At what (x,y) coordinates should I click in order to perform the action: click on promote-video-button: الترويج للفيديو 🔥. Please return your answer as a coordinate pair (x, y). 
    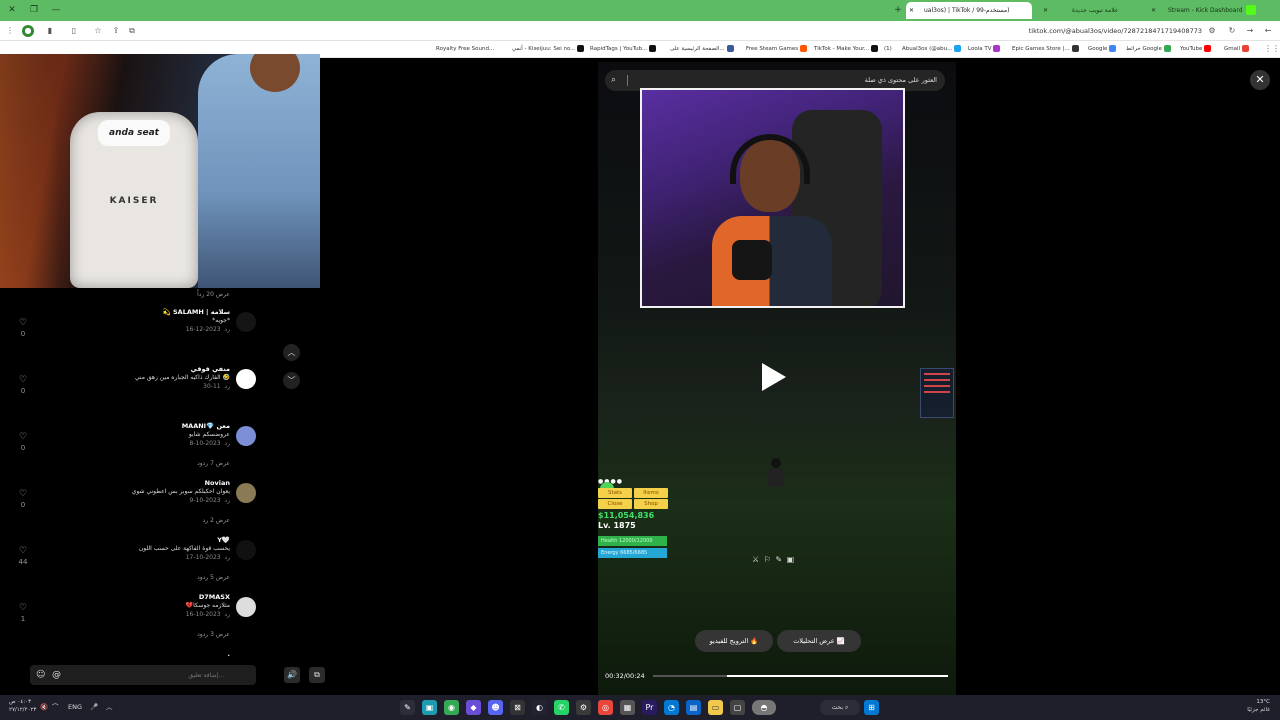
    Looking at the image, I should click on (734, 641).